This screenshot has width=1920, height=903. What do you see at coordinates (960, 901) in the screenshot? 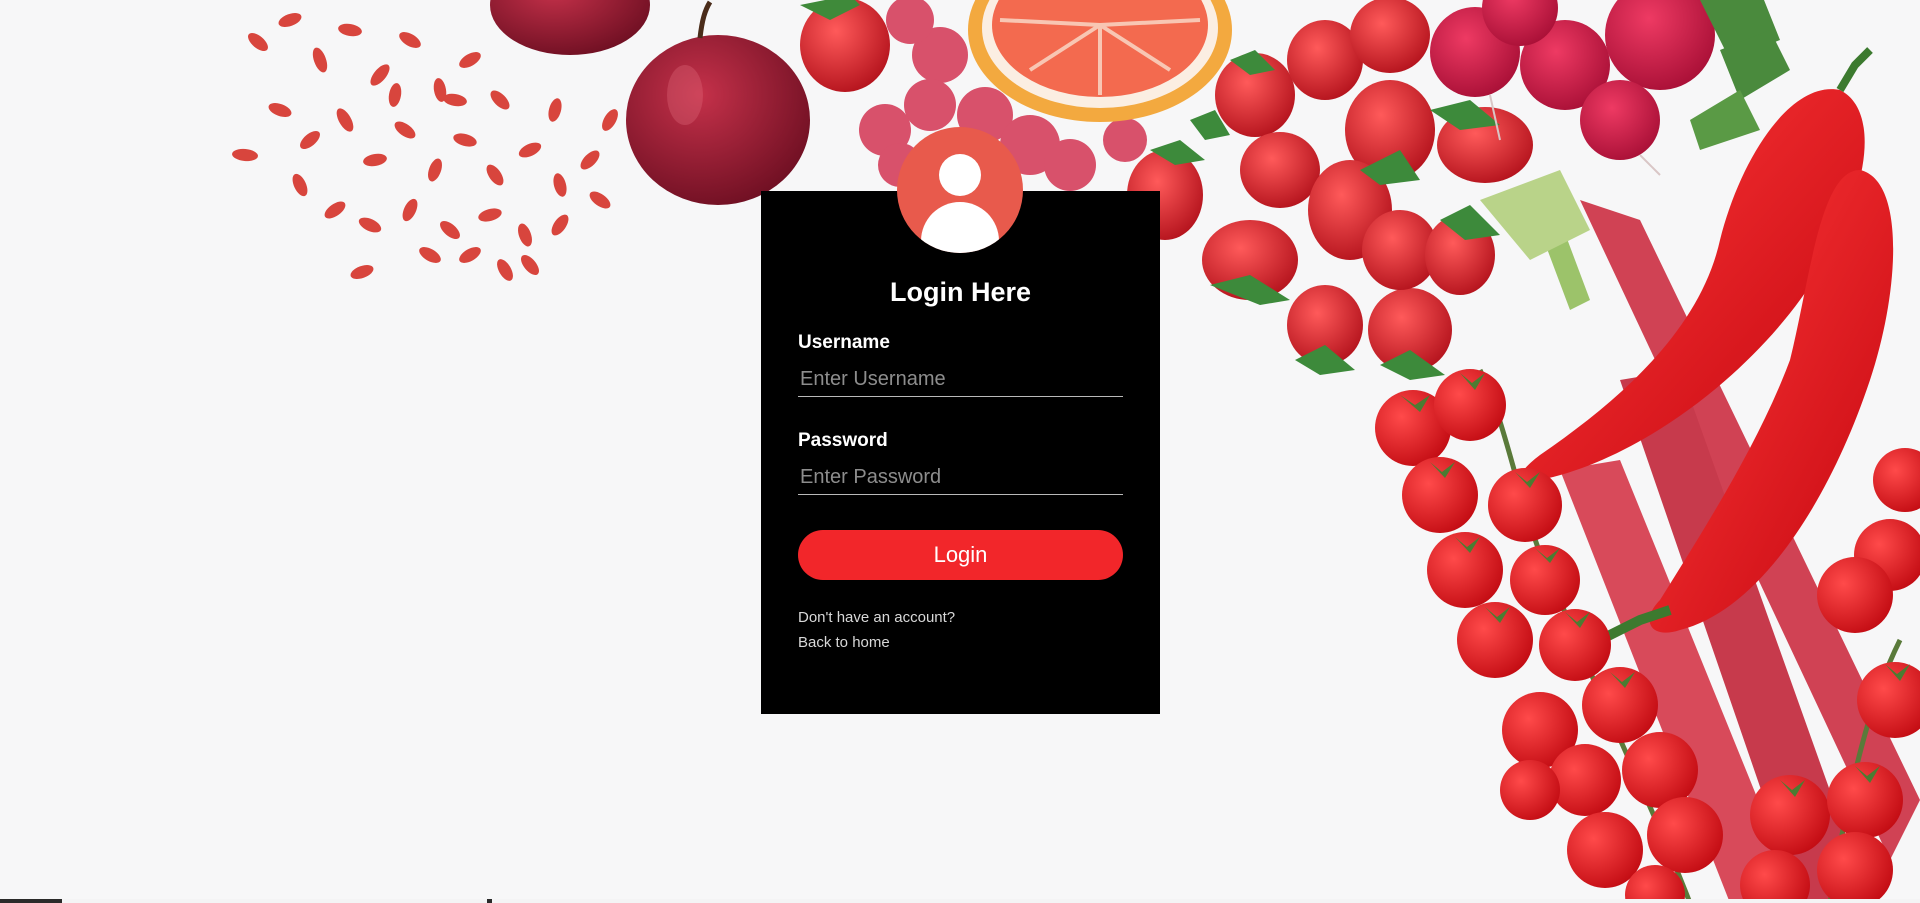
I see `bottom-edge-line` at bounding box center [960, 901].